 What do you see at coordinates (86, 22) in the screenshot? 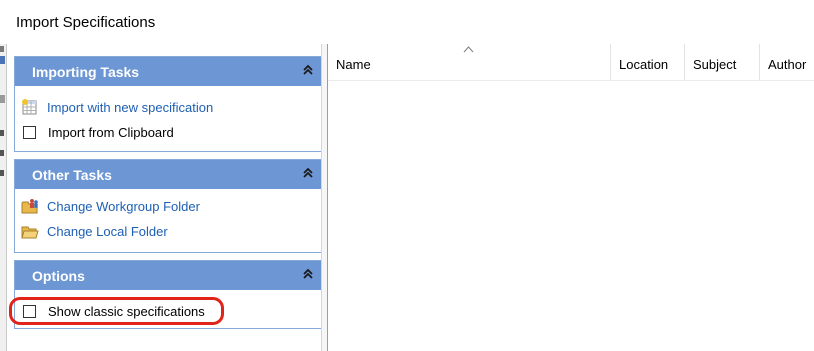
I see `window-title: Import Specifications` at bounding box center [86, 22].